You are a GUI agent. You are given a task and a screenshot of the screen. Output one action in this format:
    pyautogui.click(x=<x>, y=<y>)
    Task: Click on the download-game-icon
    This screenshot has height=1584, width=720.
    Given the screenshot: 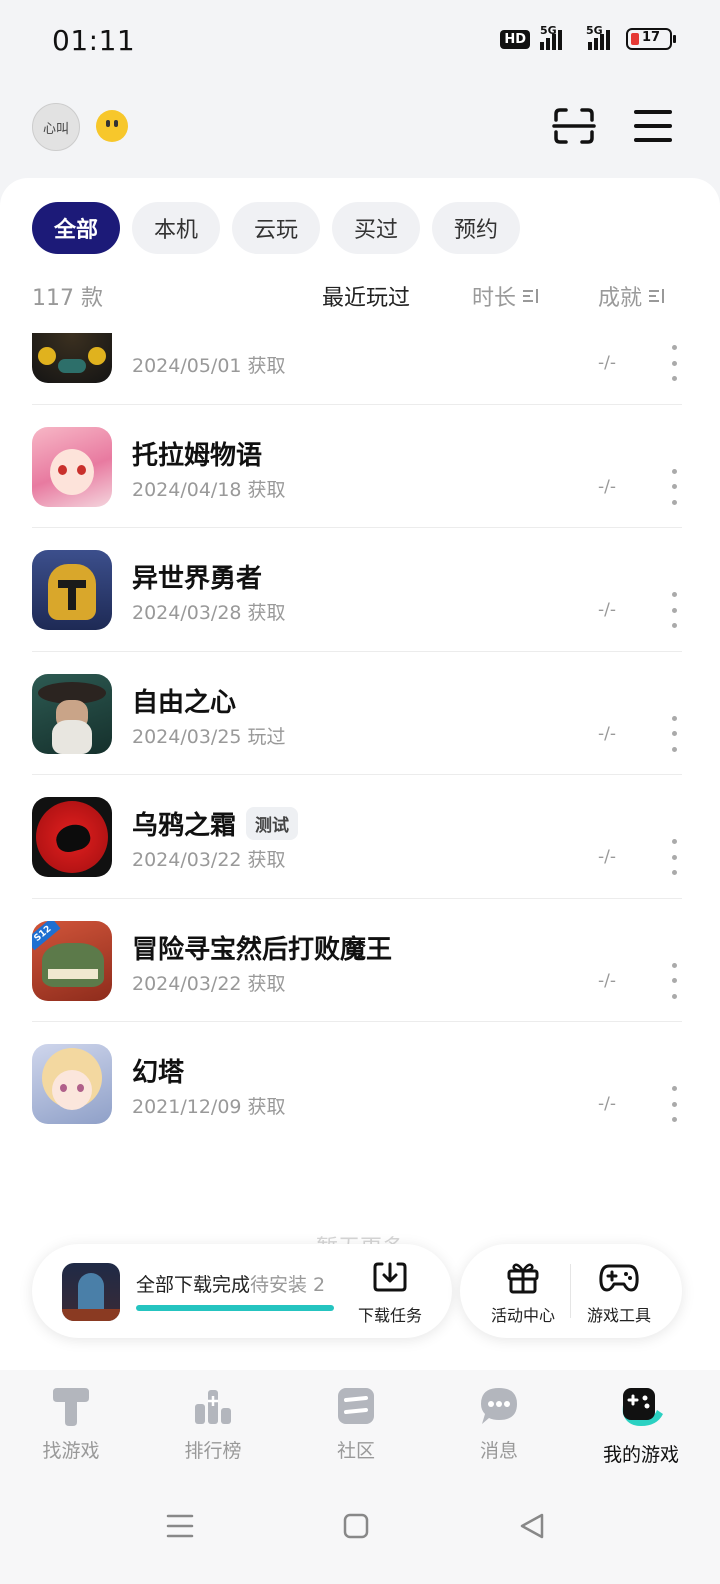 What is the action you would take?
    pyautogui.click(x=91, y=1292)
    